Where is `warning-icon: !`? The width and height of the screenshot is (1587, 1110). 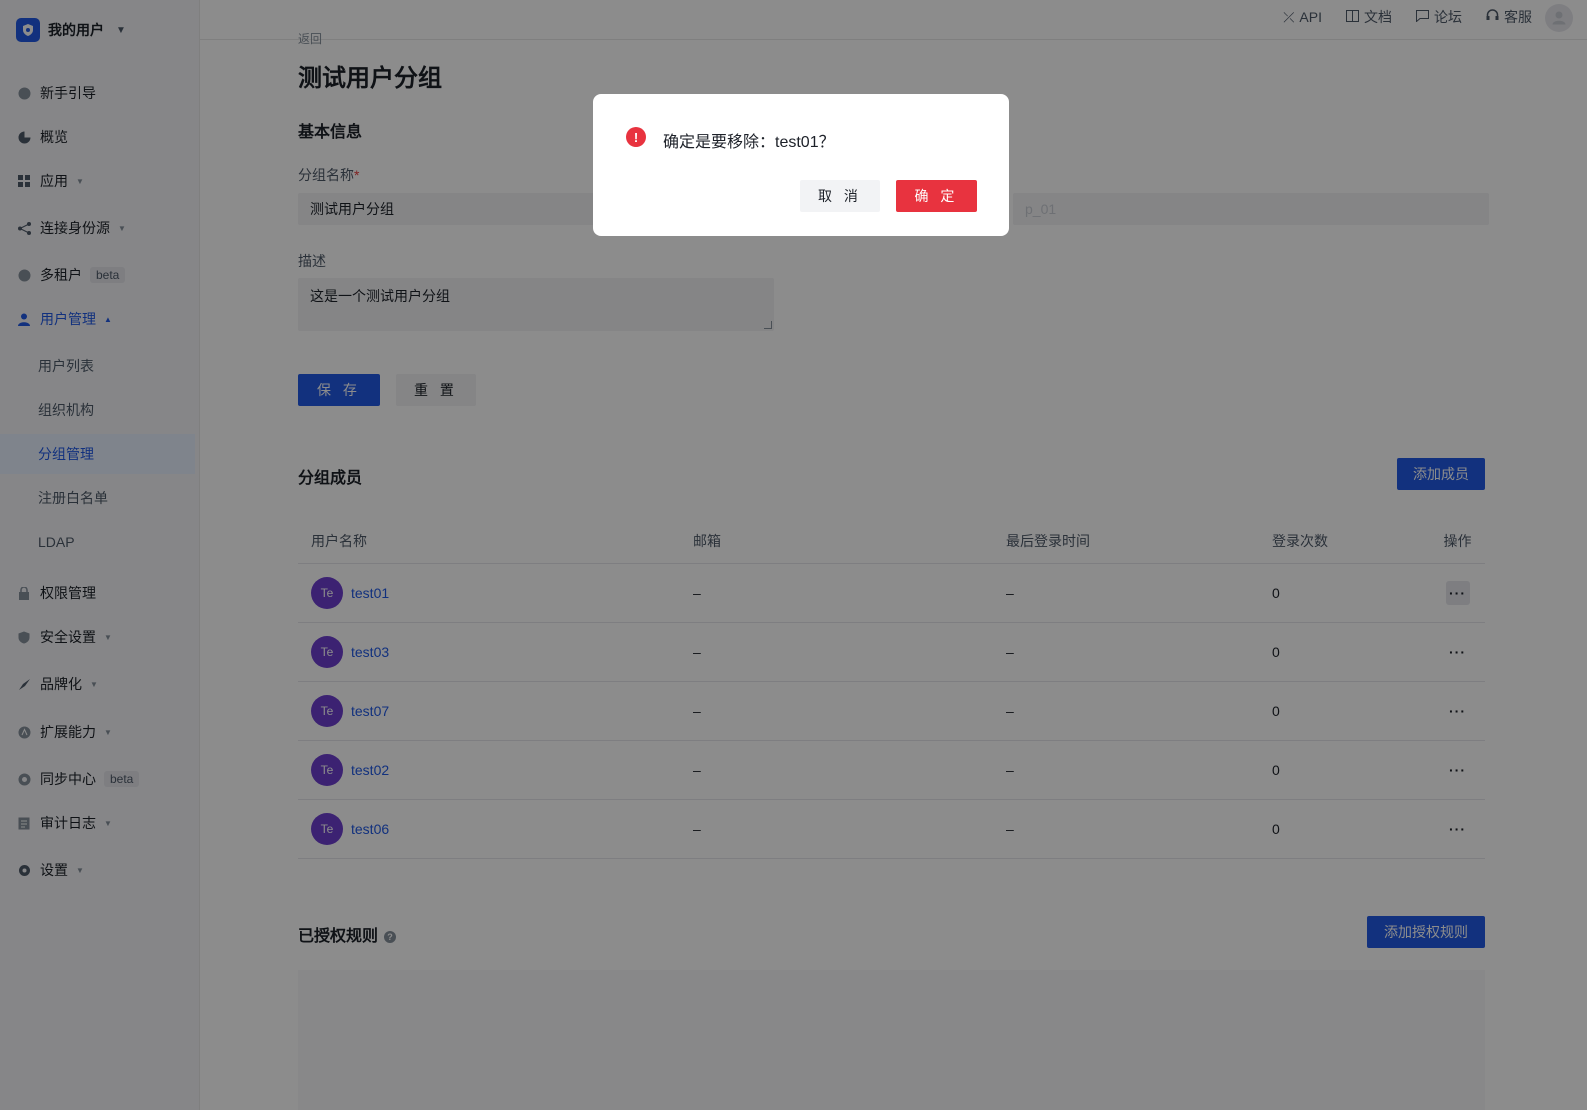
warning-icon: ! is located at coordinates (636, 137).